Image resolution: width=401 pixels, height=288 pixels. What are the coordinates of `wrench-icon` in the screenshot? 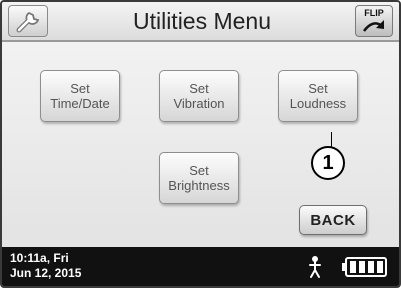 It's located at (28, 22).